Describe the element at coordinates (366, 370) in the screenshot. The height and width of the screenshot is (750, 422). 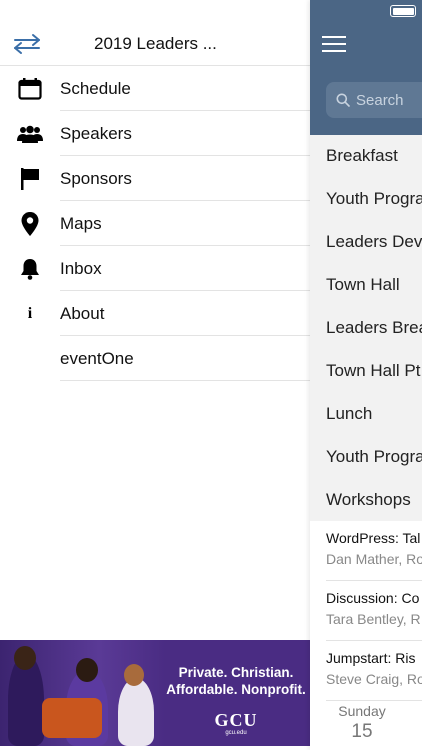
I see `category-item: Town Hall Pt` at that location.